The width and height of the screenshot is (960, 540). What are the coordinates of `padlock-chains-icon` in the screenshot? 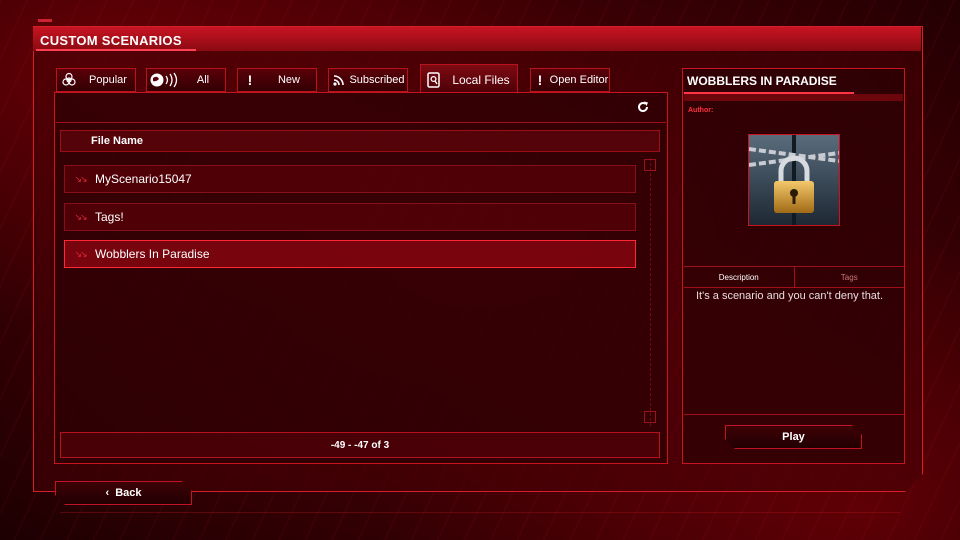 It's located at (794, 180).